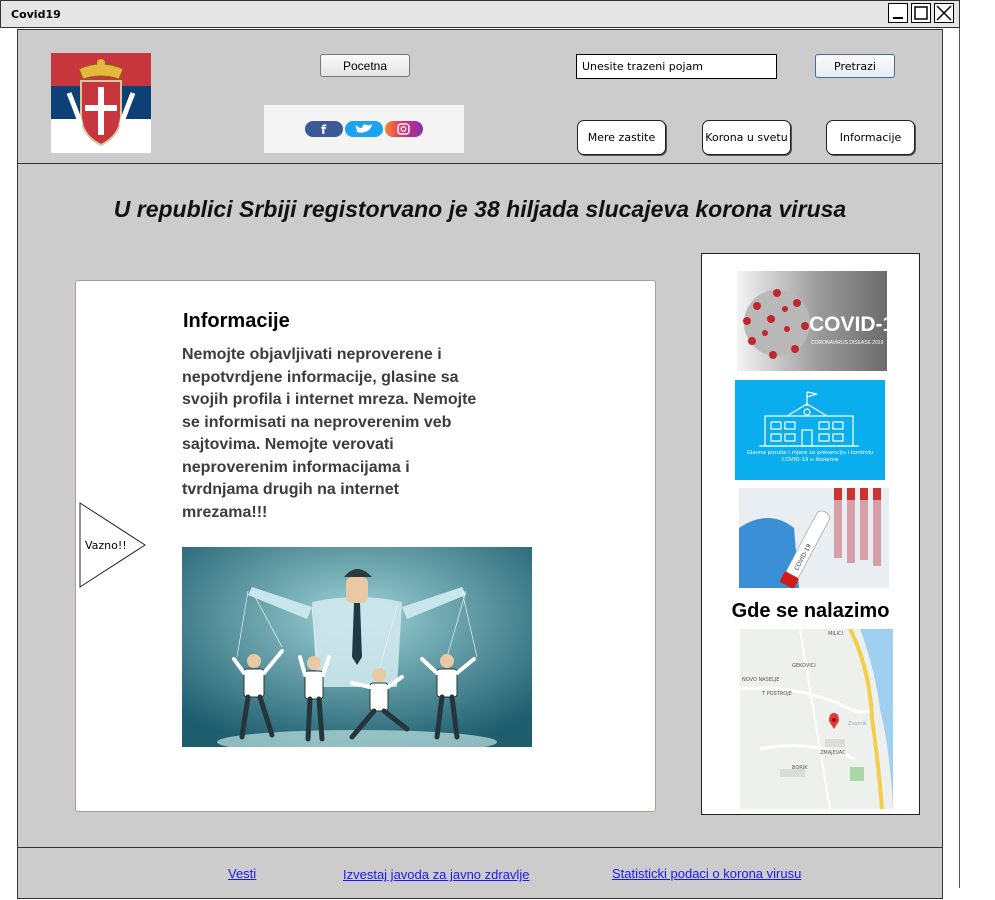 This screenshot has width=995, height=900. I want to click on social-links: f, so click(364, 129).